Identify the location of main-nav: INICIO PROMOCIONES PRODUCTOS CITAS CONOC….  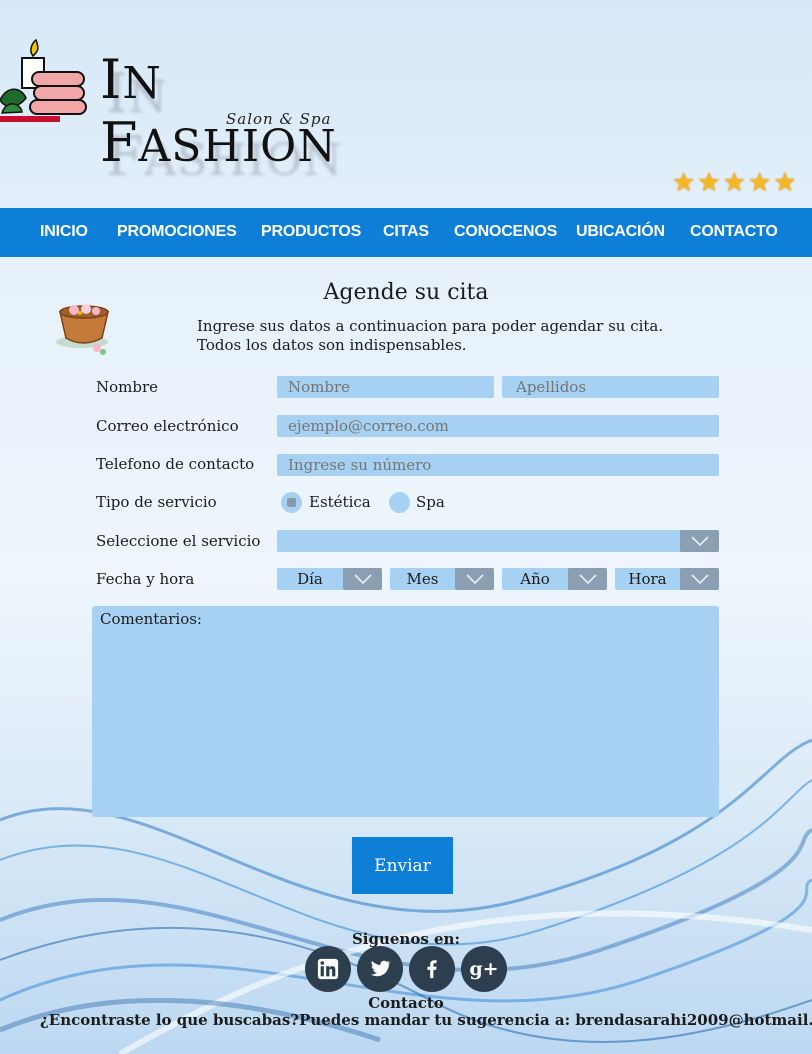
(406, 232).